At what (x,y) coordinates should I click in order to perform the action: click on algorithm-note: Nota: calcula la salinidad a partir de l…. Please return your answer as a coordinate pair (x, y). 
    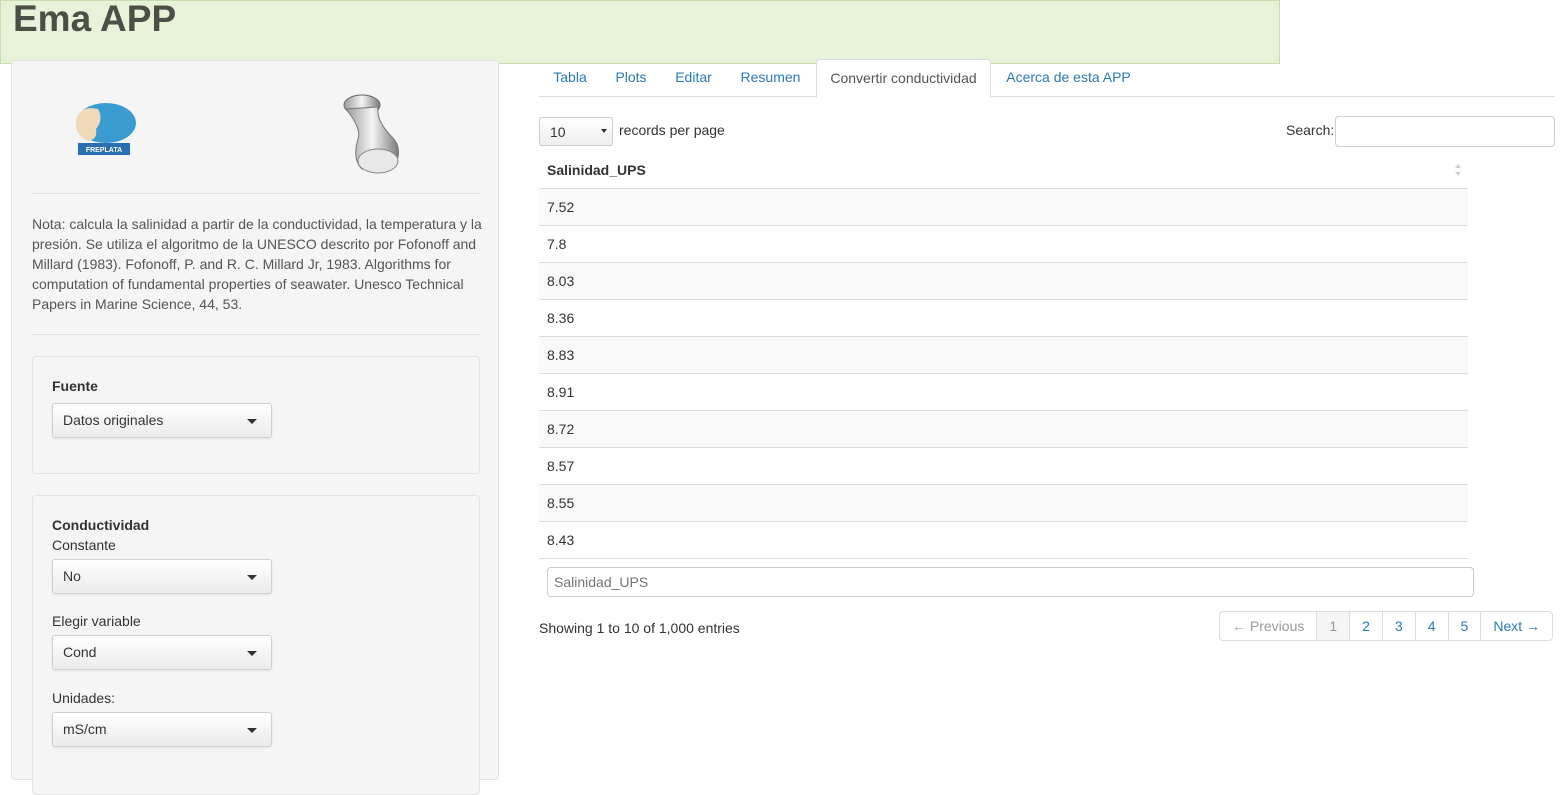
    Looking at the image, I should click on (257, 264).